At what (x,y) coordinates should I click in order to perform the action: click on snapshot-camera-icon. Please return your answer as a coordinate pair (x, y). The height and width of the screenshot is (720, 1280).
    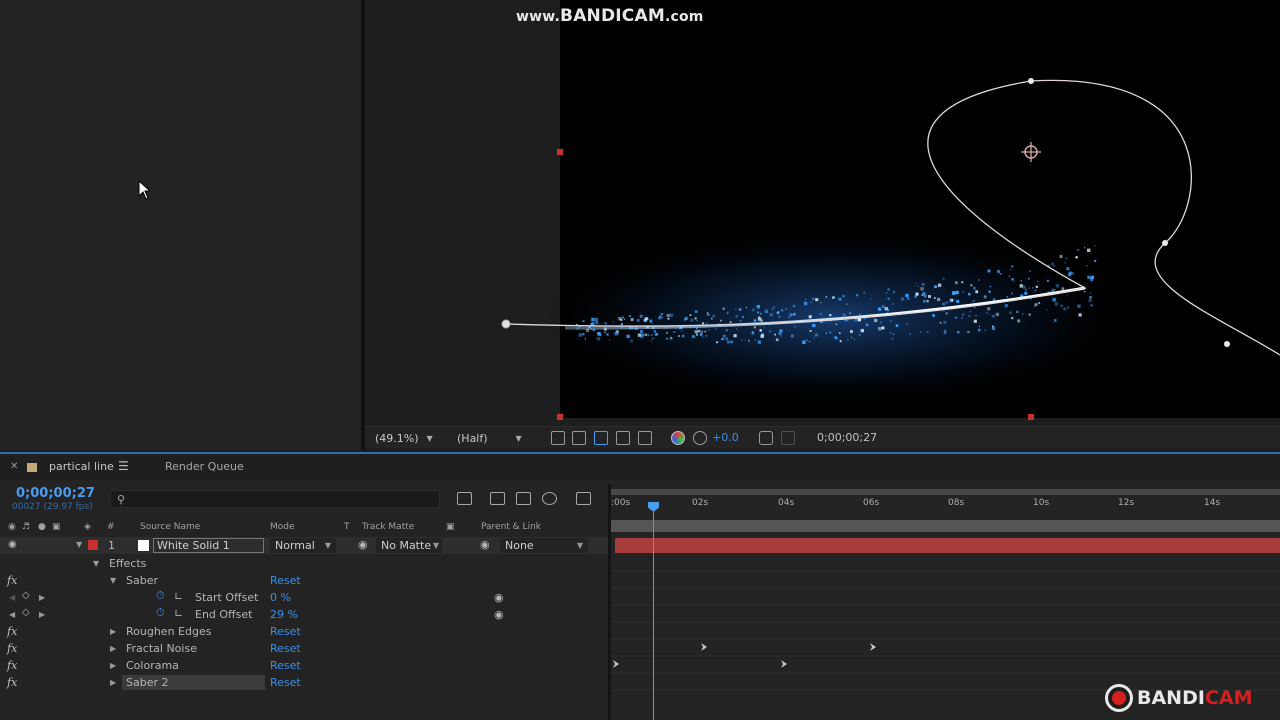
    Looking at the image, I should click on (766, 438).